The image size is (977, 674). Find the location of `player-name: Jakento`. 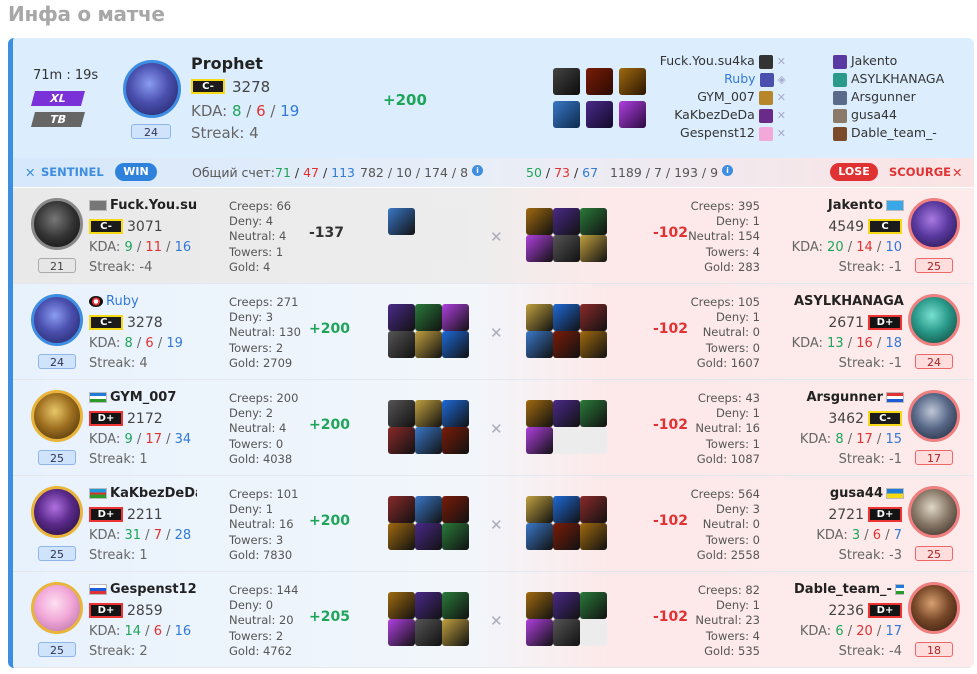

player-name: Jakento is located at coordinates (849, 205).